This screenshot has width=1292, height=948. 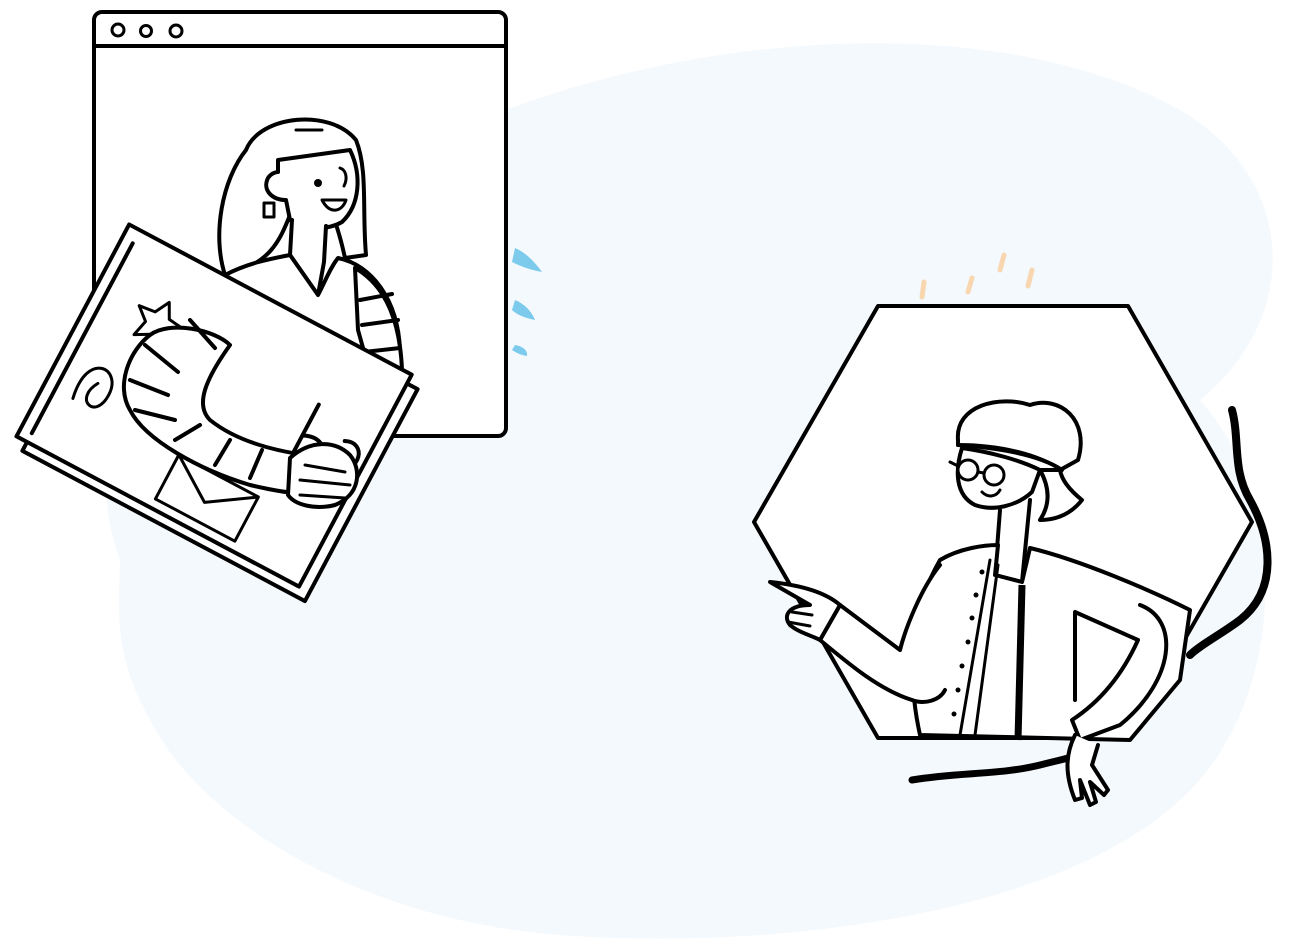 What do you see at coordinates (1020, 662) in the screenshot?
I see `man-suspender` at bounding box center [1020, 662].